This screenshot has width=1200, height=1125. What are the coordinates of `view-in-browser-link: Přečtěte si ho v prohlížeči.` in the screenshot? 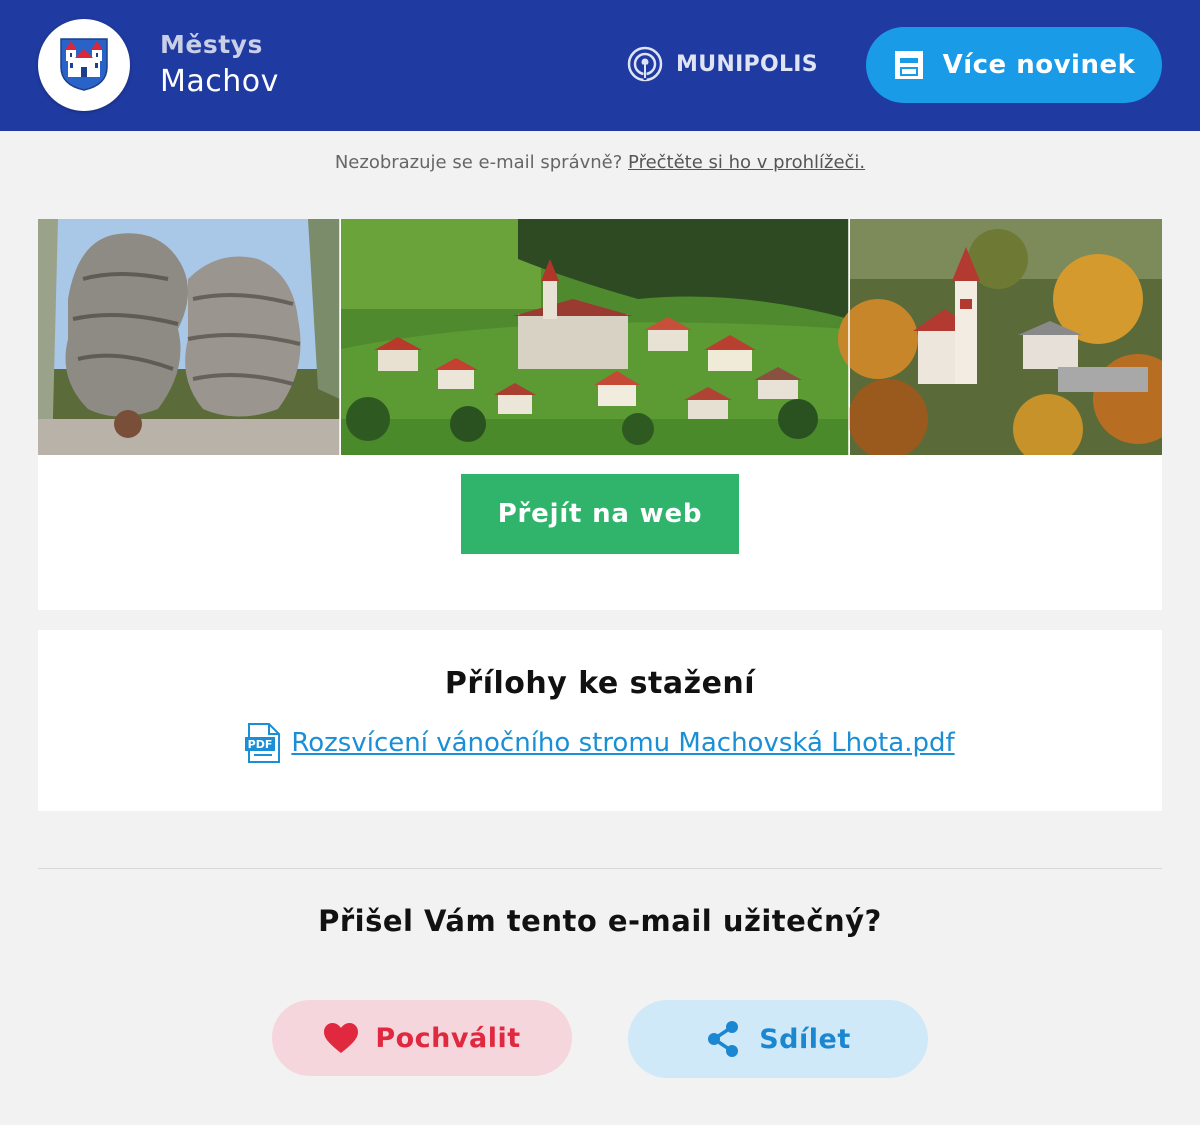 It's located at (746, 162).